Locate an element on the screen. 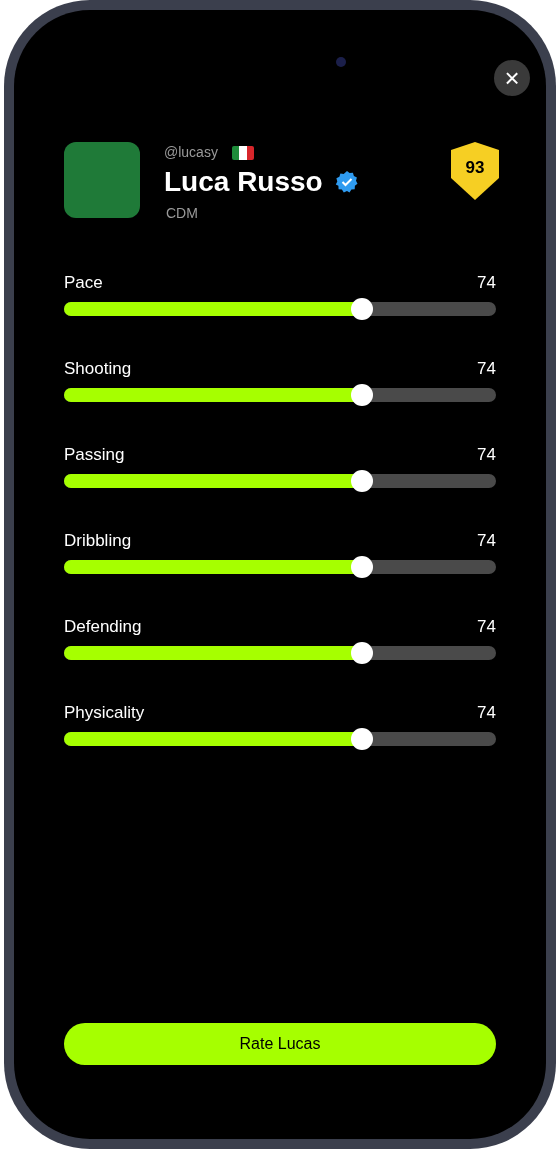  close-button: × is located at coordinates (512, 78).